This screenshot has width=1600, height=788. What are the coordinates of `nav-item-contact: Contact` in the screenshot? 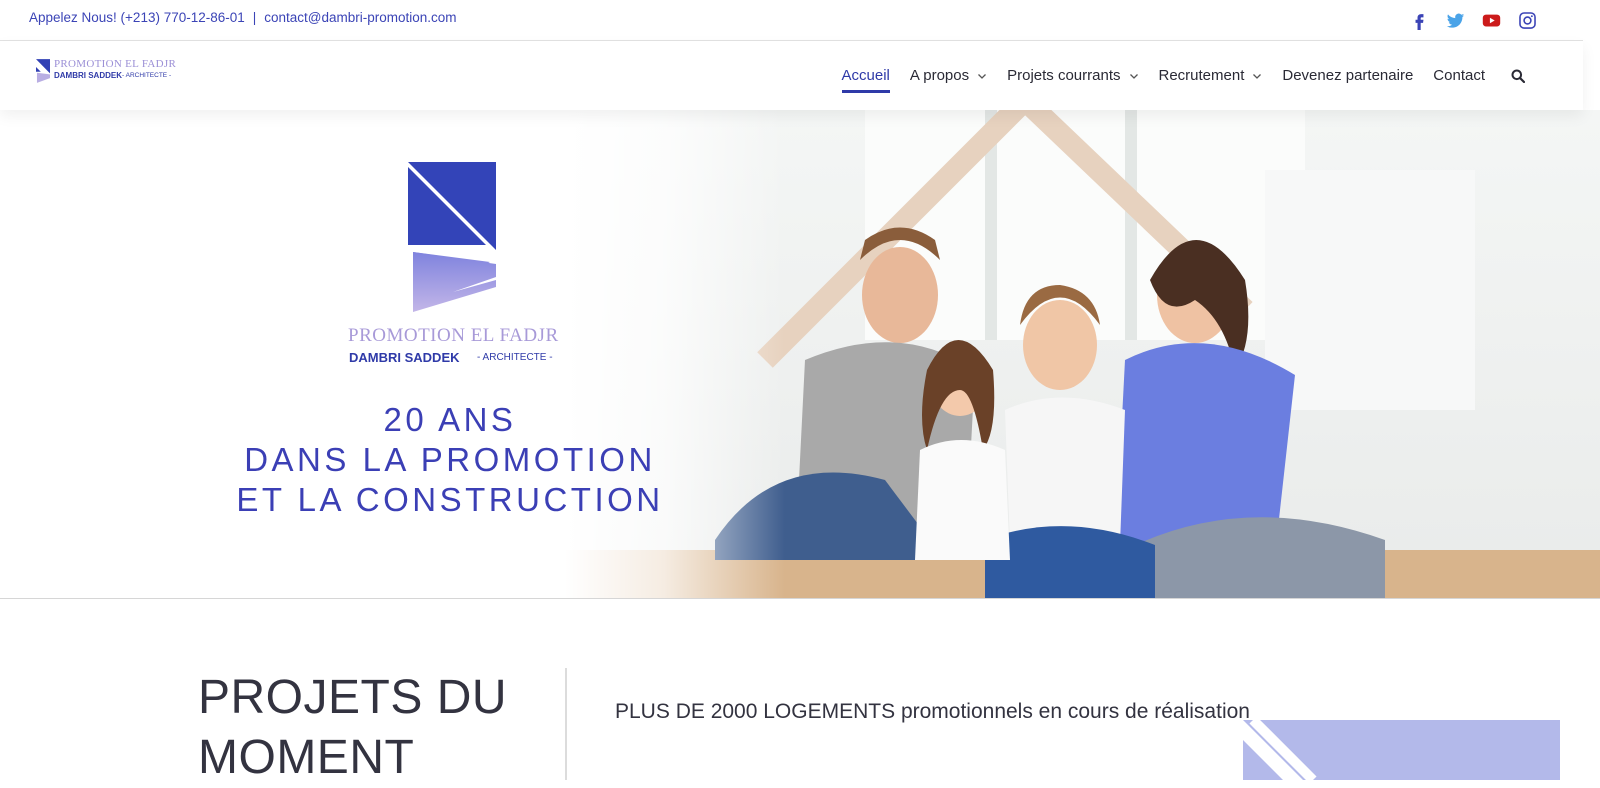 It's located at (1459, 75).